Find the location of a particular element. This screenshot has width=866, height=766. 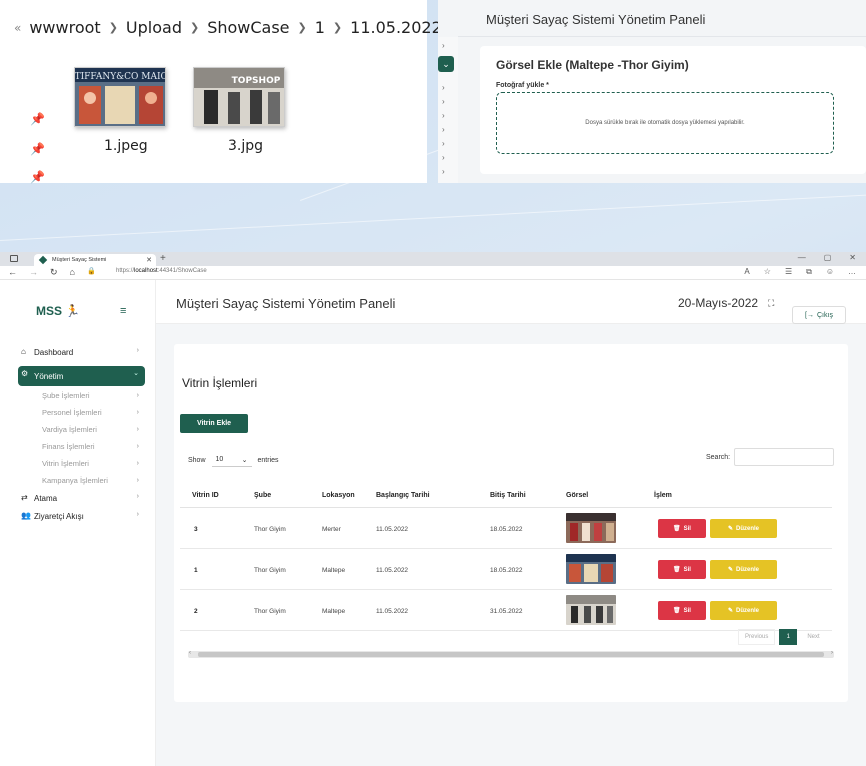

column-header: Görsel is located at coordinates (577, 495).